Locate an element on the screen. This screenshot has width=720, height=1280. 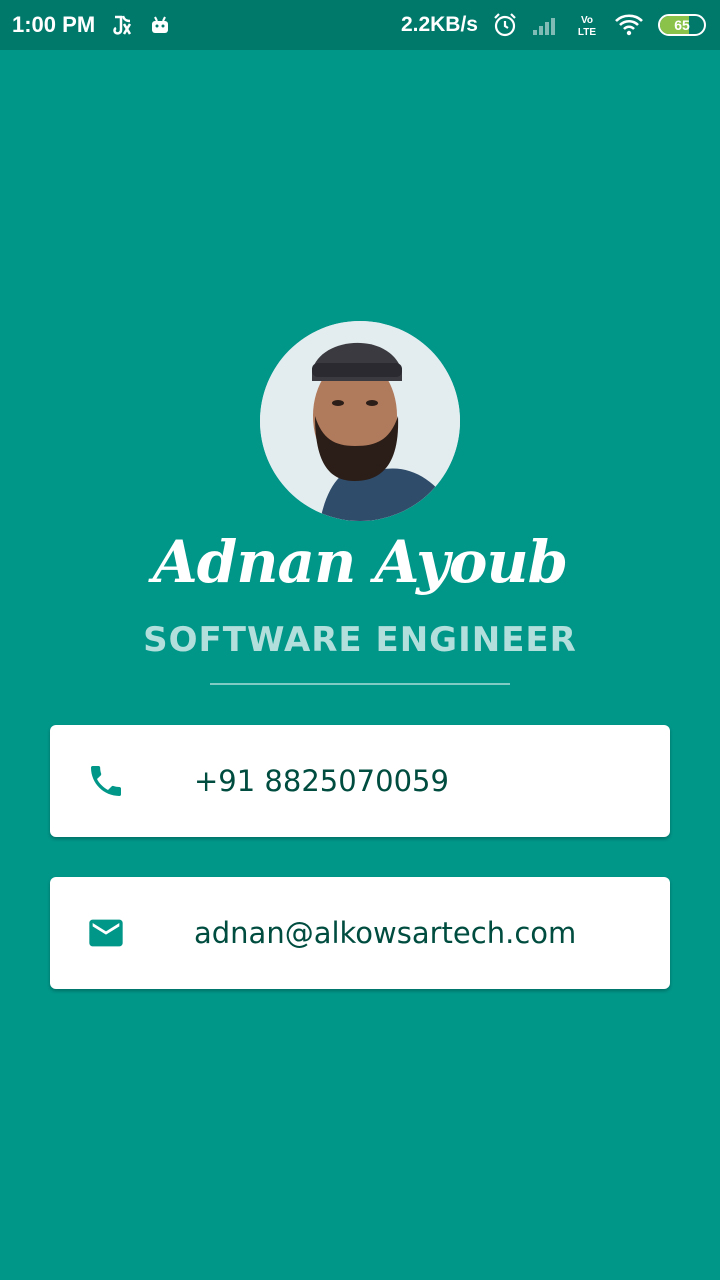
status-bar: 1:00 PM 2.2KB/s Vo LTE 65 is located at coordinates (360, 25).